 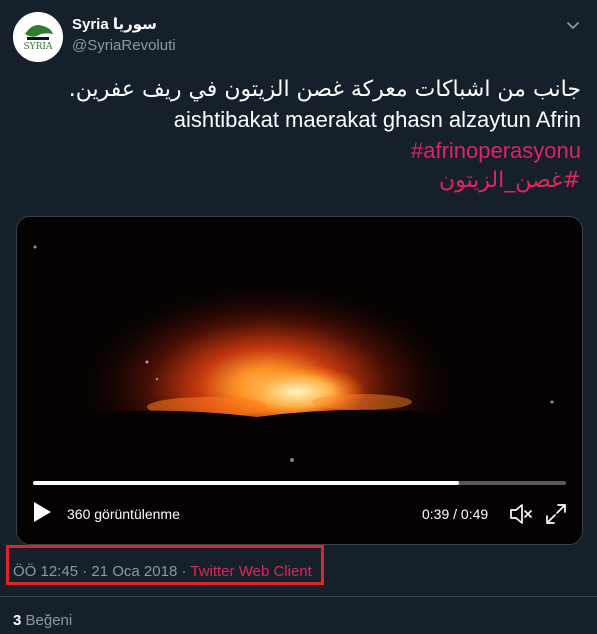 I want to click on chevron-down-icon, so click(x=573, y=25).